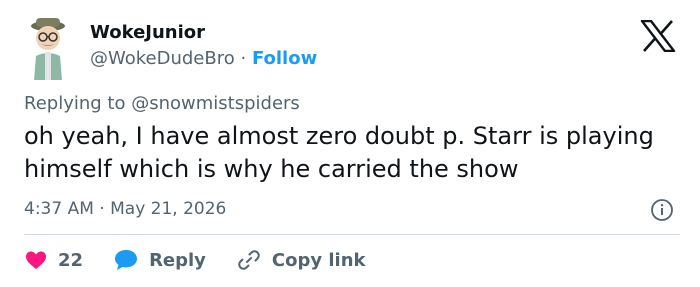  I want to click on heart-icon, so click(36, 260).